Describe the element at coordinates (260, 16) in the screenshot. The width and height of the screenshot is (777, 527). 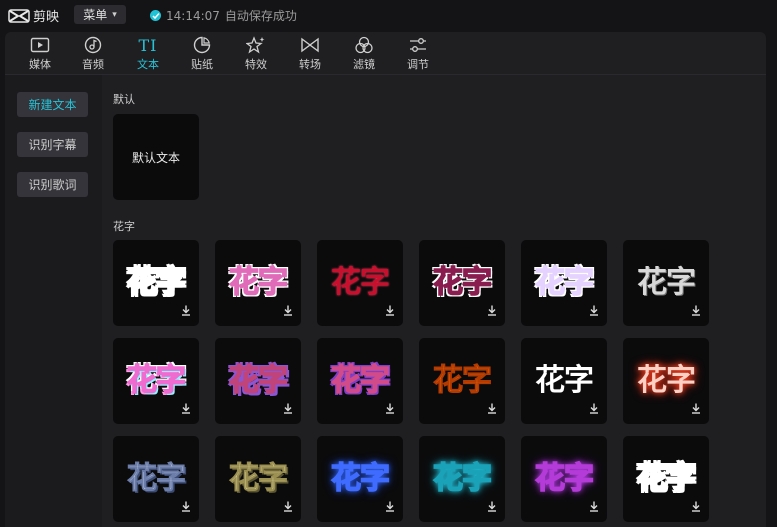
I see `save-text: 自动保存成功` at that location.